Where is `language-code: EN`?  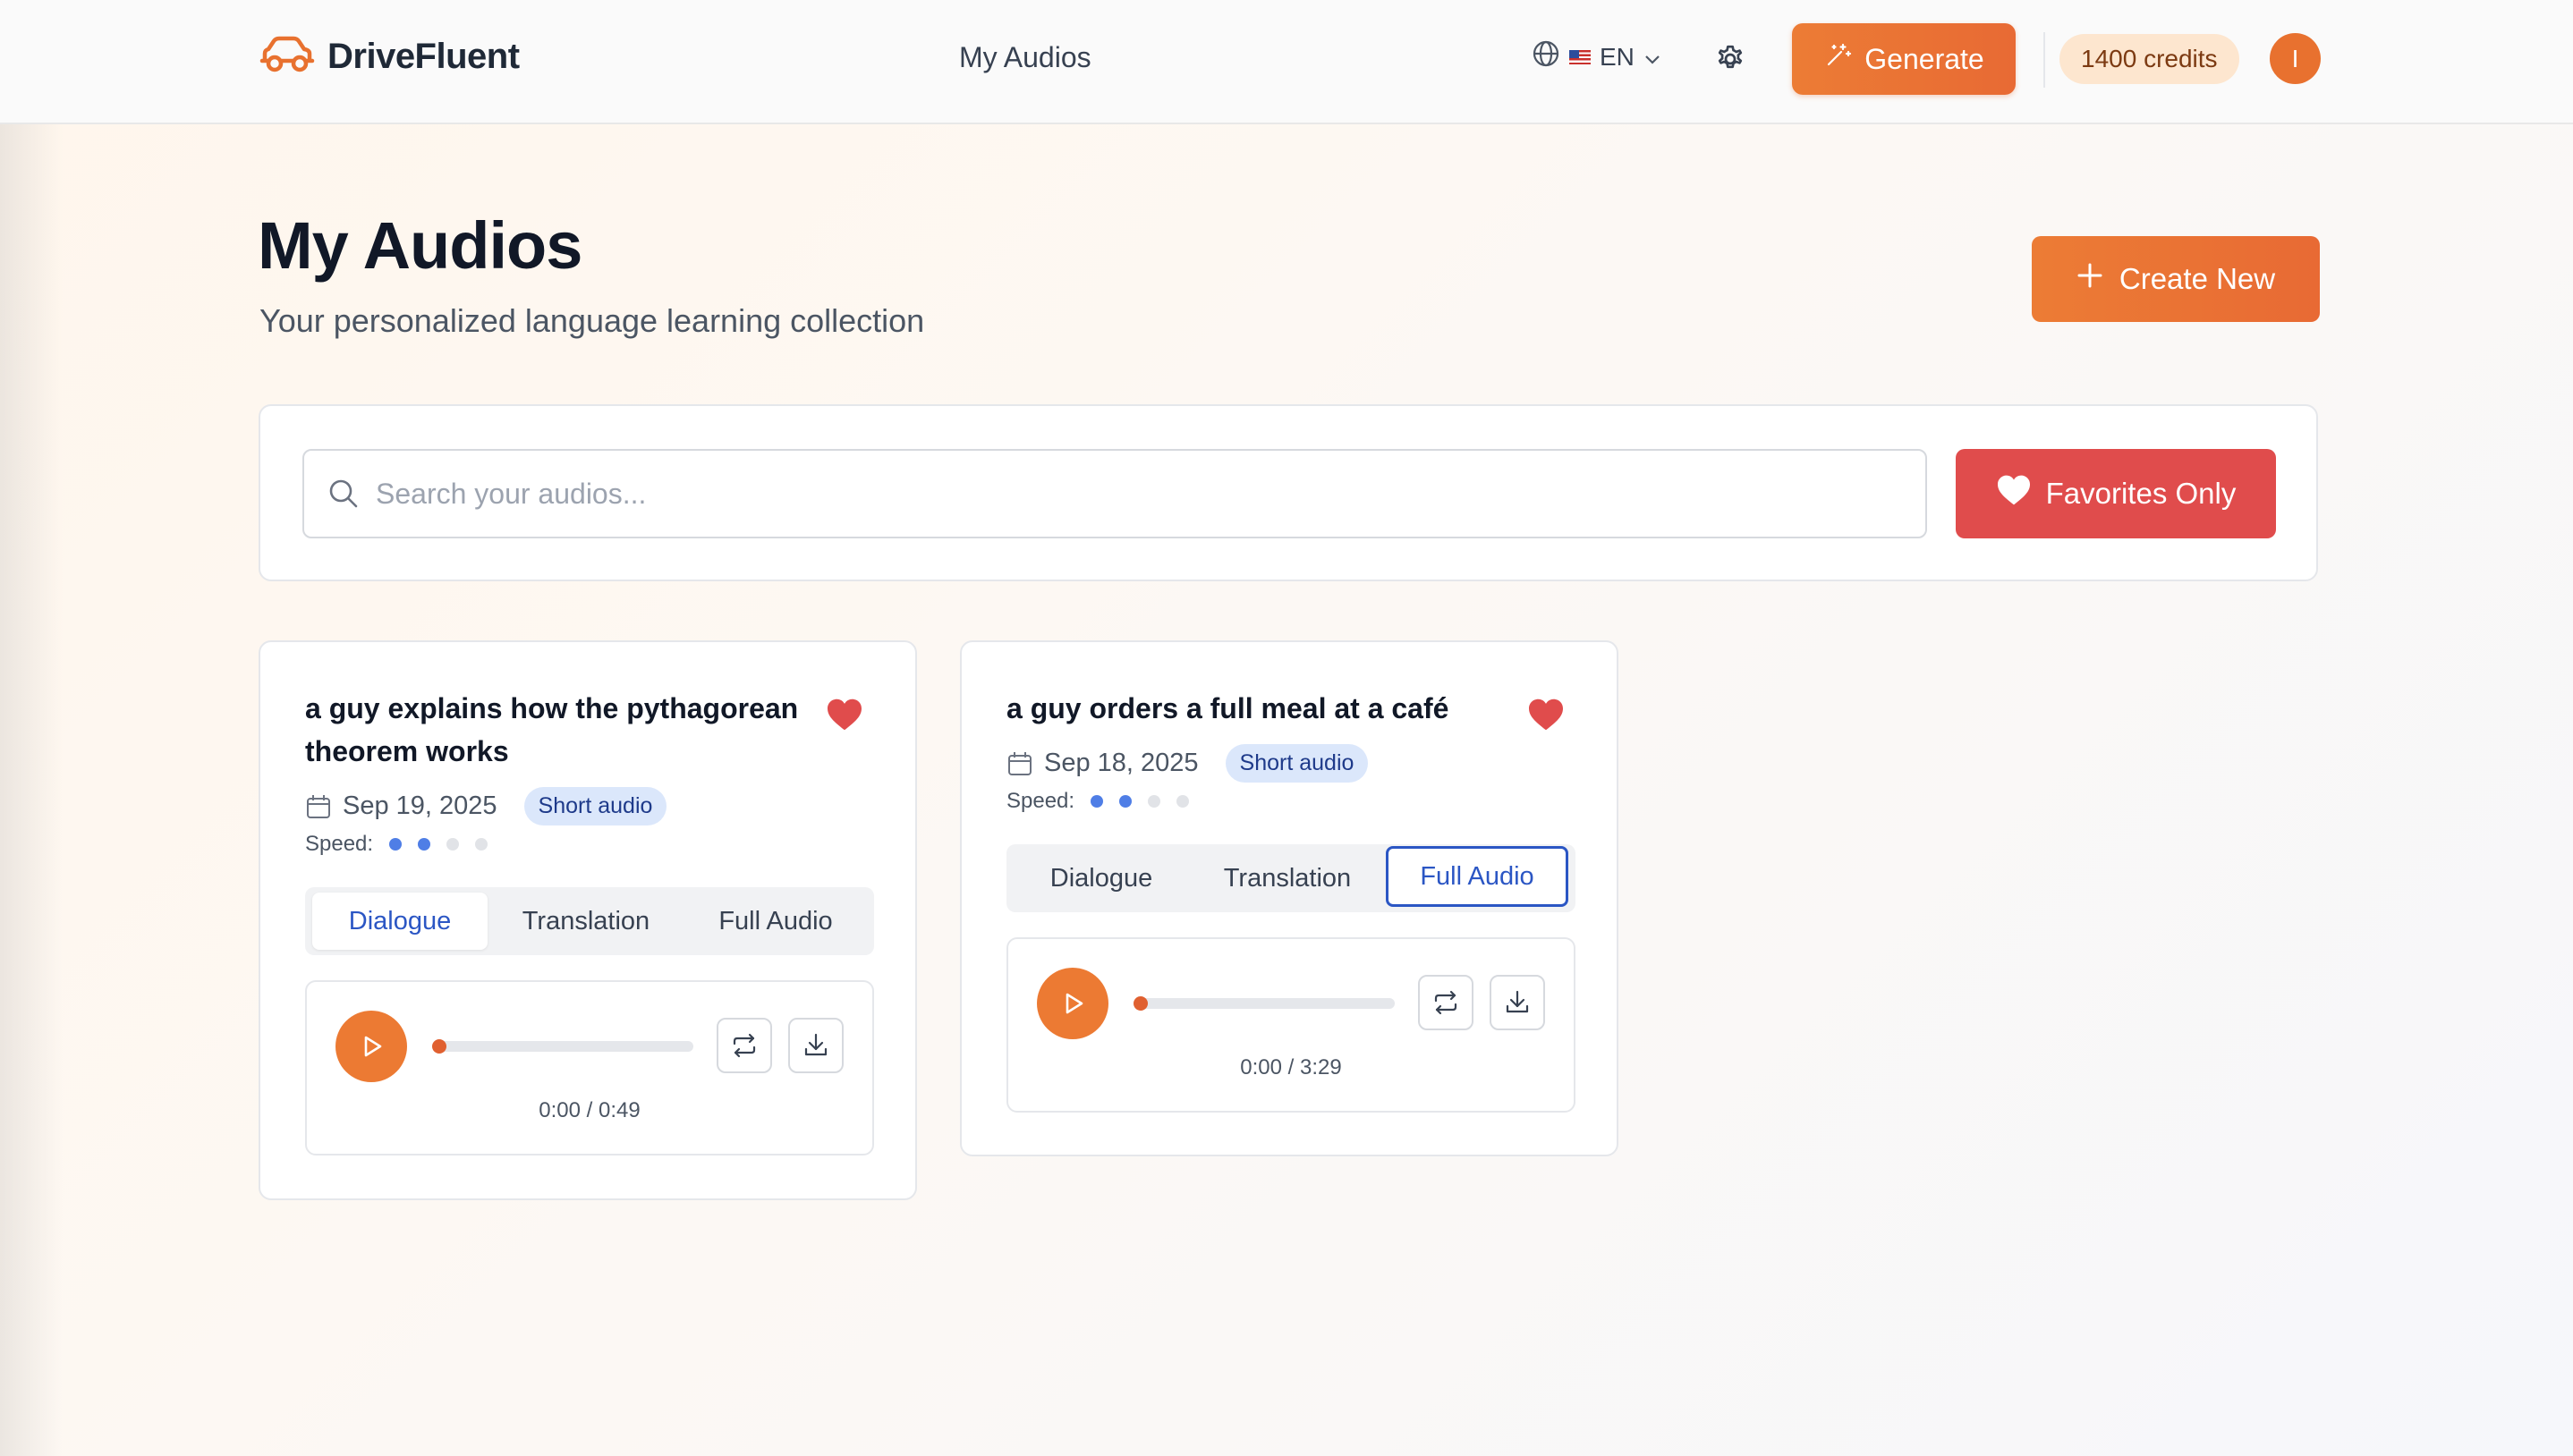
language-code: EN is located at coordinates (1617, 56).